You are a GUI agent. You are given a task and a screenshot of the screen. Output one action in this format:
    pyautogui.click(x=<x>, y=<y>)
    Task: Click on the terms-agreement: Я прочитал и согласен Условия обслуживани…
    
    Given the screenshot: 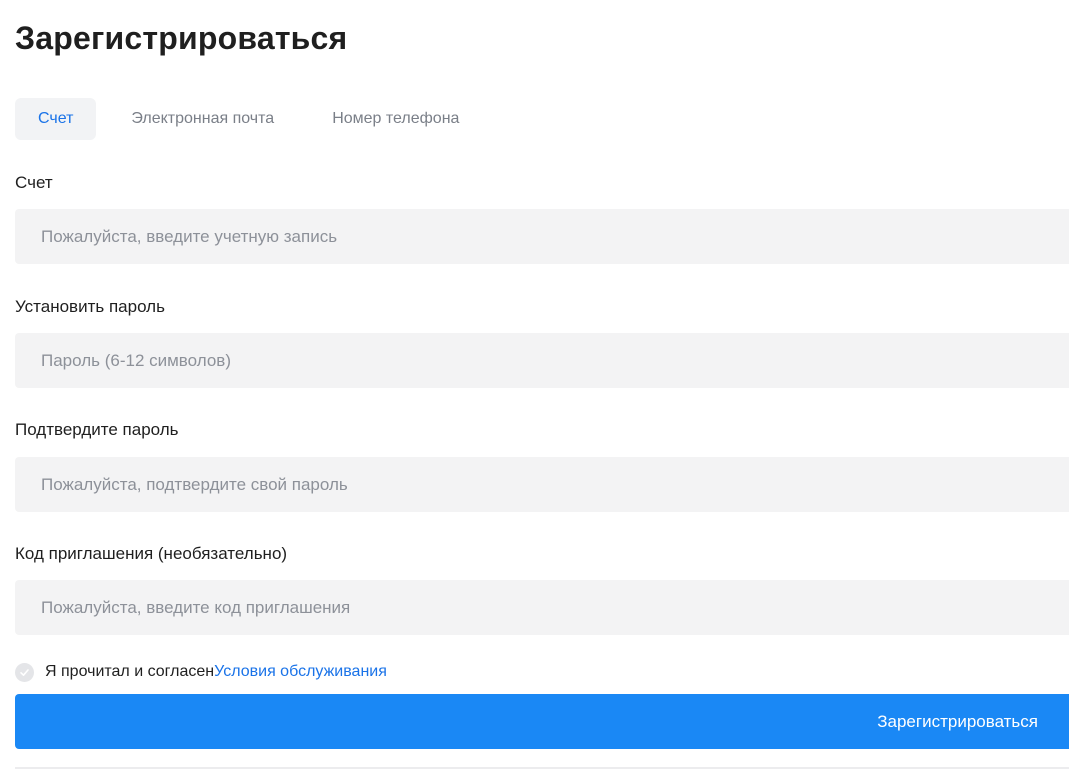 What is the action you would take?
    pyautogui.click(x=201, y=672)
    